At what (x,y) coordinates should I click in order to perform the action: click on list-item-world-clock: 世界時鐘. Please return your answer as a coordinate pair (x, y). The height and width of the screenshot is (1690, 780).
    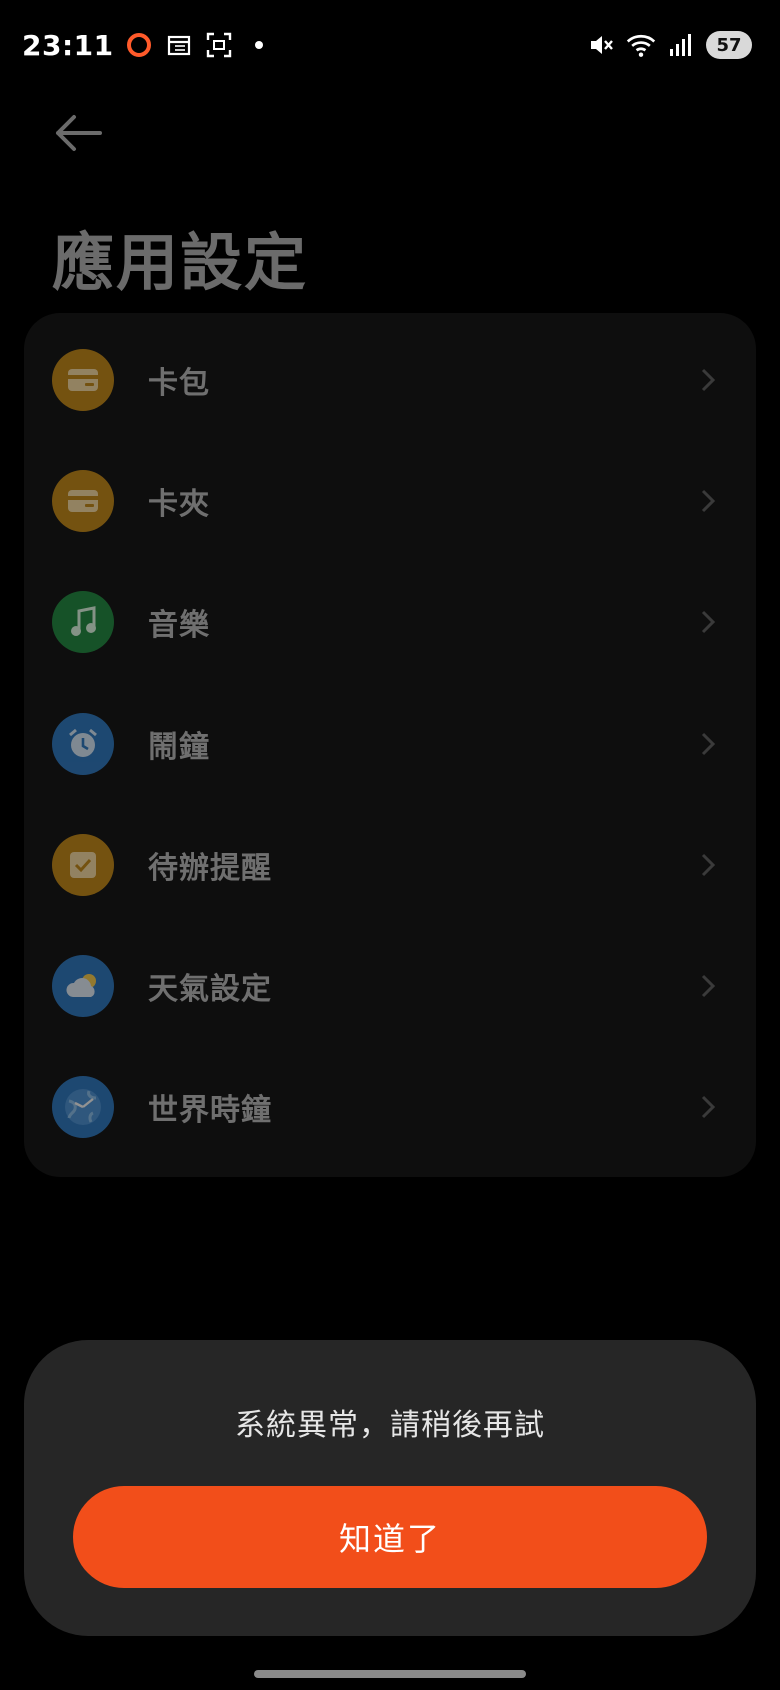
    Looking at the image, I should click on (390, 1107).